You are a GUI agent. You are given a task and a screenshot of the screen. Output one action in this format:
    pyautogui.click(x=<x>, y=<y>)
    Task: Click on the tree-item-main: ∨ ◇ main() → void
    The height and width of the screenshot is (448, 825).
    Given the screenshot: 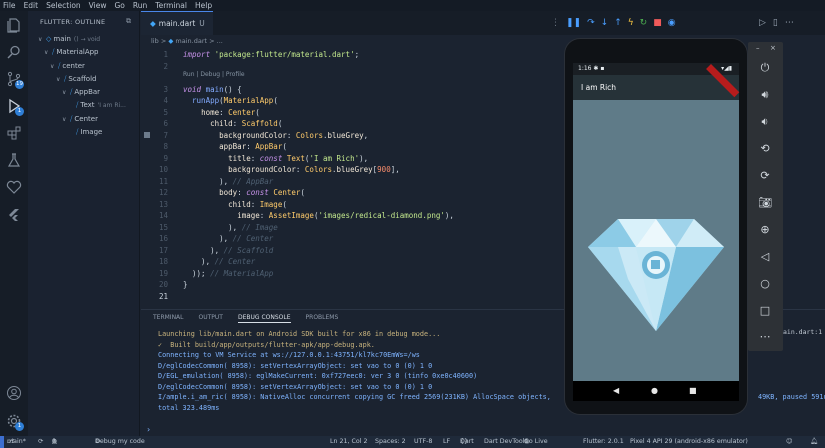 What is the action you would take?
    pyautogui.click(x=84, y=39)
    